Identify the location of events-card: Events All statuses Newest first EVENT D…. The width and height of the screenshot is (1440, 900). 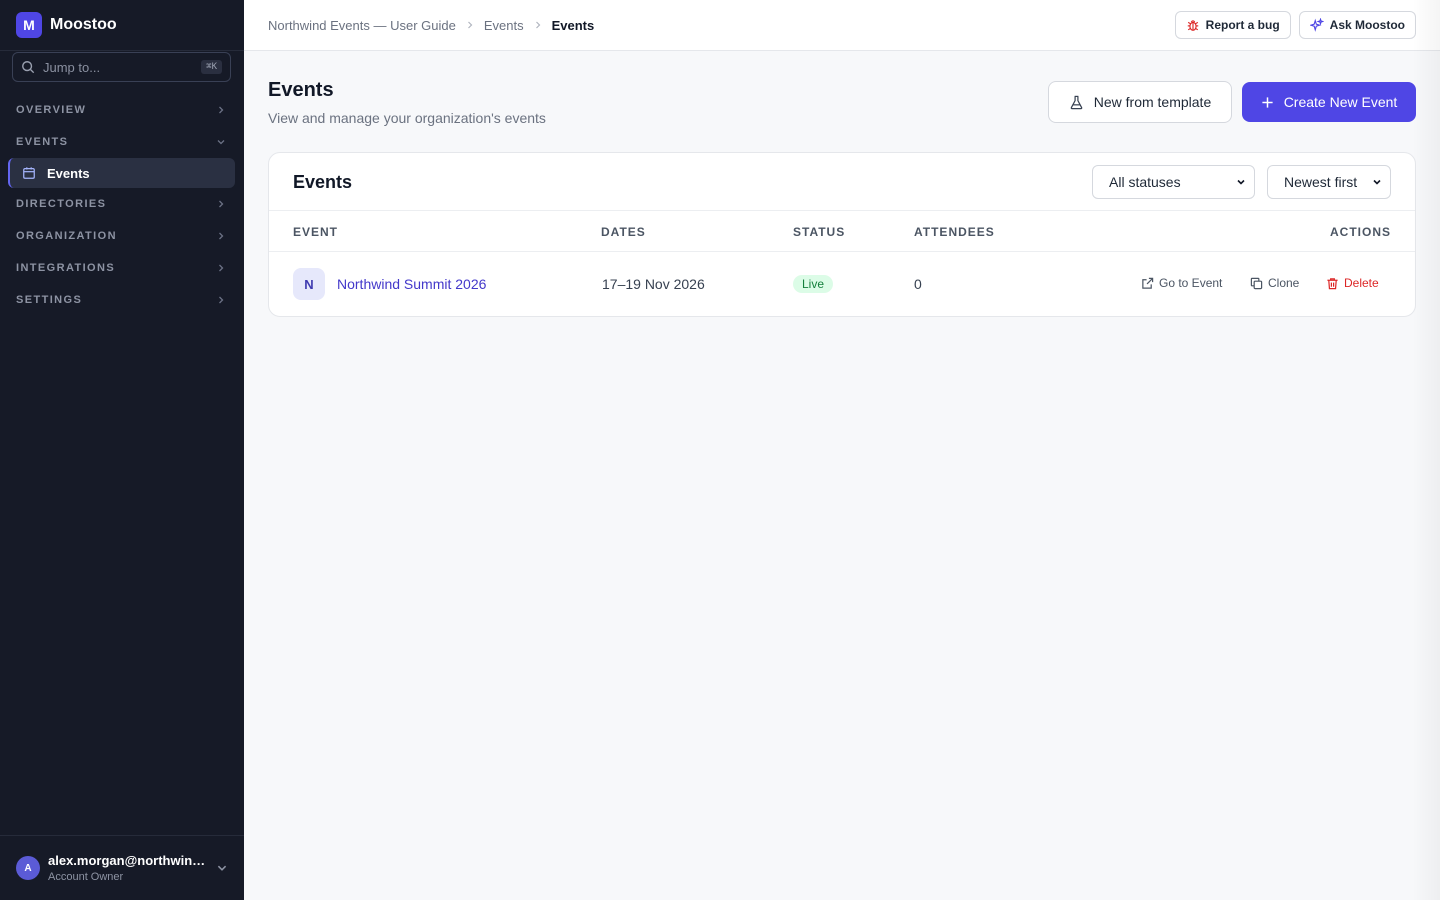
(842, 234).